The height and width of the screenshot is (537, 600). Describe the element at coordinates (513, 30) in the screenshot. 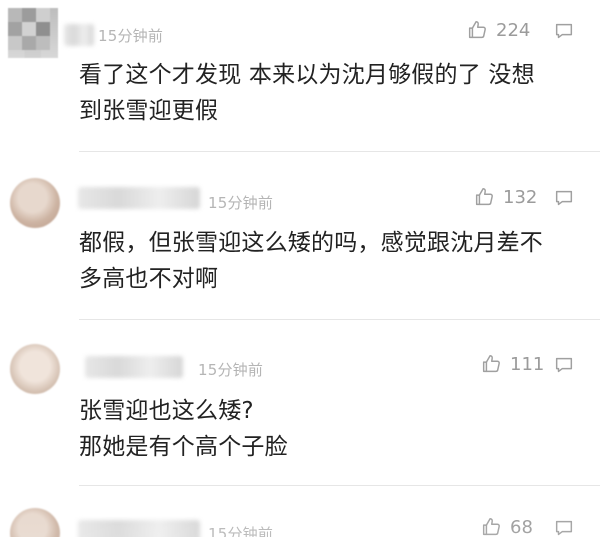

I see `like-count: 224` at that location.